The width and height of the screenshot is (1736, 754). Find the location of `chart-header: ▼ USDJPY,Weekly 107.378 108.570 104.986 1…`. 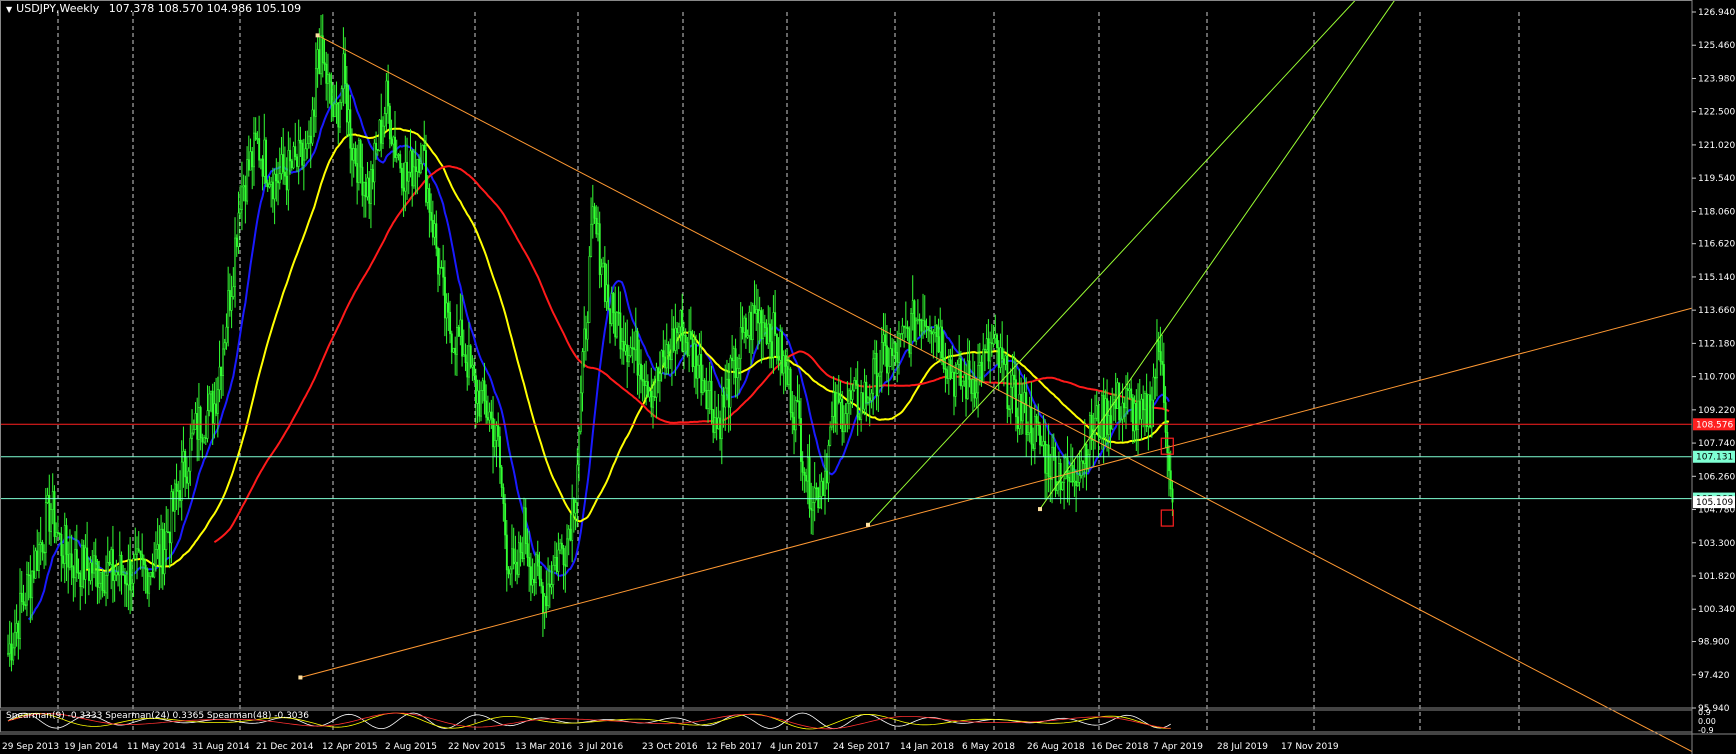

chart-header: ▼ USDJPY,Weekly 107.378 108.570 104.986 1… is located at coordinates (153, 8).